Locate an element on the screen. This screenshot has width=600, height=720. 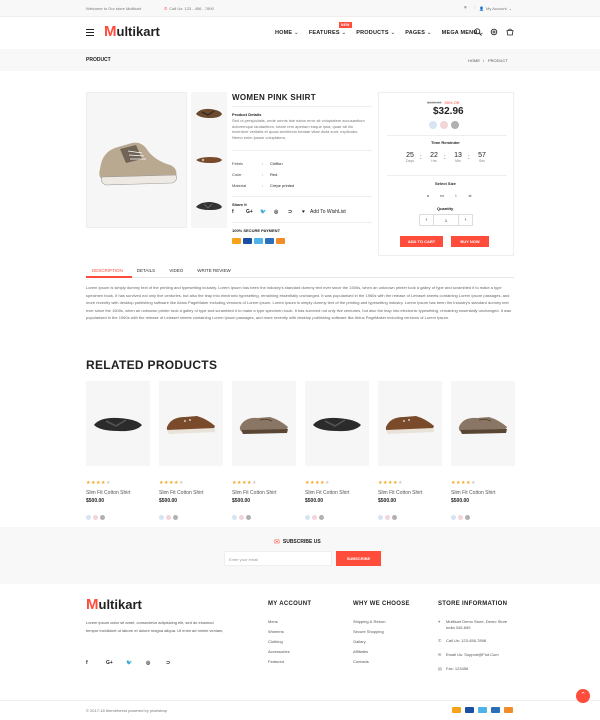
tab-details: DETAILS is located at coordinates (146, 270).